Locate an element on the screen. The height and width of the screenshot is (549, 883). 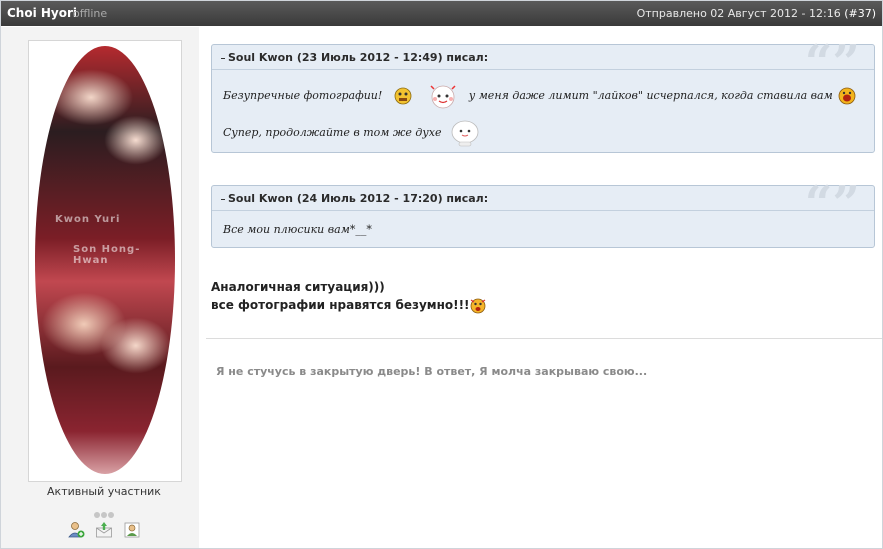
quote-author: Soul Kwon (24 Июль 2012 - 17:20) писал: is located at coordinates (358, 198).